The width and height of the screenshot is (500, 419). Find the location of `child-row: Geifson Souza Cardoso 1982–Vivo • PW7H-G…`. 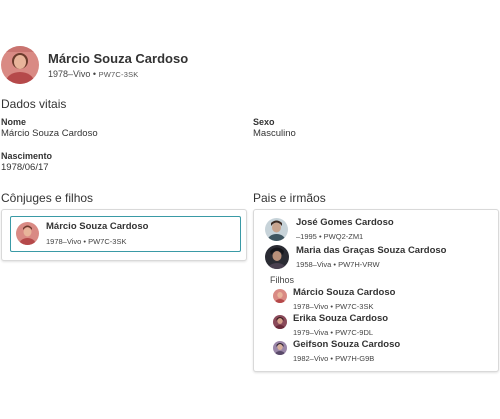

child-row: Geifson Souza Cardoso 1982–Vivo • PW7H-G… is located at coordinates (376, 352).